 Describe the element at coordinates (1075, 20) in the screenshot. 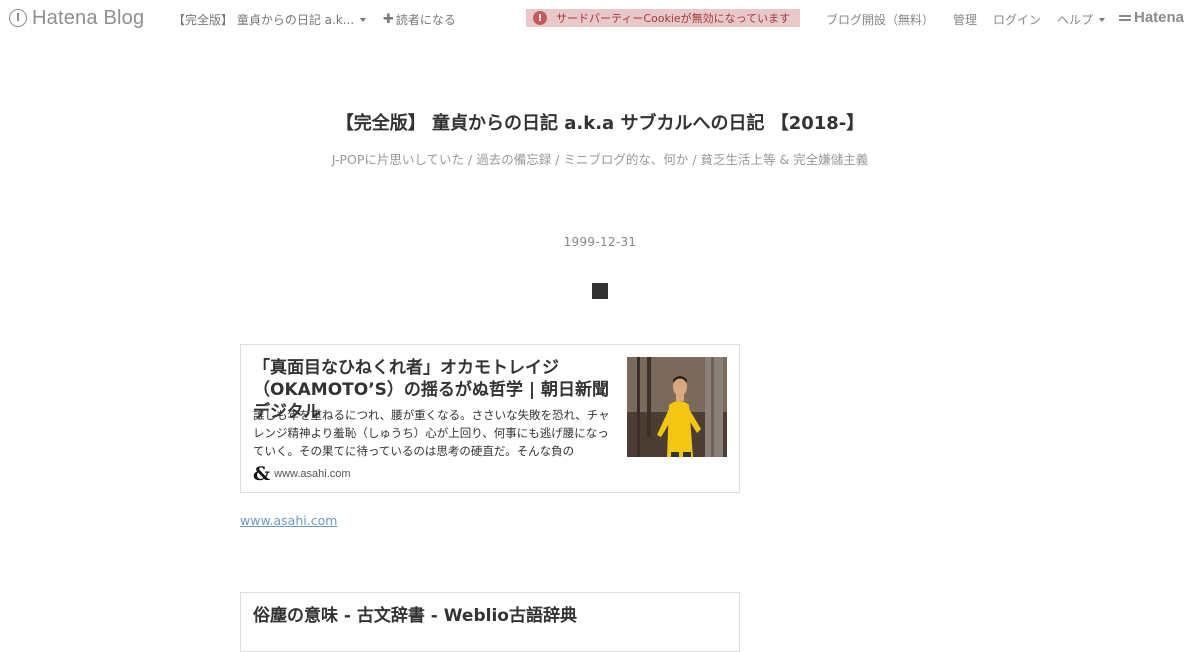

I see `help-label: ヘルプ` at that location.